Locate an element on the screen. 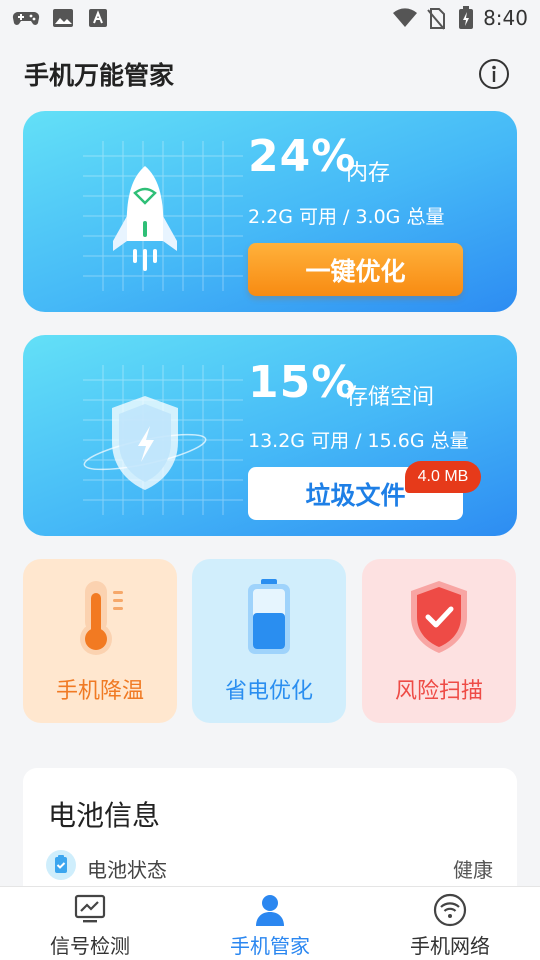 The height and width of the screenshot is (960, 540). tile-risk-scan: 风险扫描 is located at coordinates (439, 641).